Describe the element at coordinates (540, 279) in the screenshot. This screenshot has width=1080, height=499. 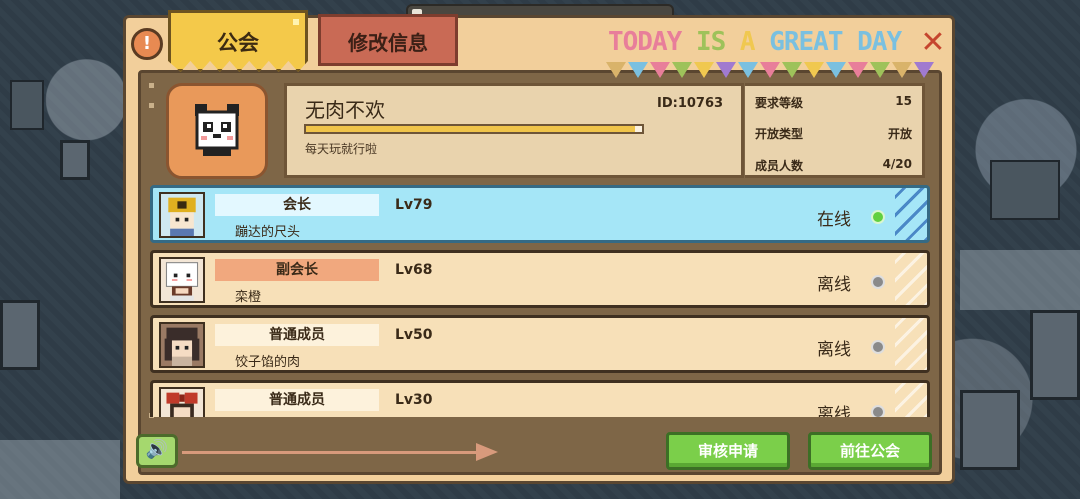
I see `member-row-vice: 副会长 Lv68 栾橙 离线` at that location.